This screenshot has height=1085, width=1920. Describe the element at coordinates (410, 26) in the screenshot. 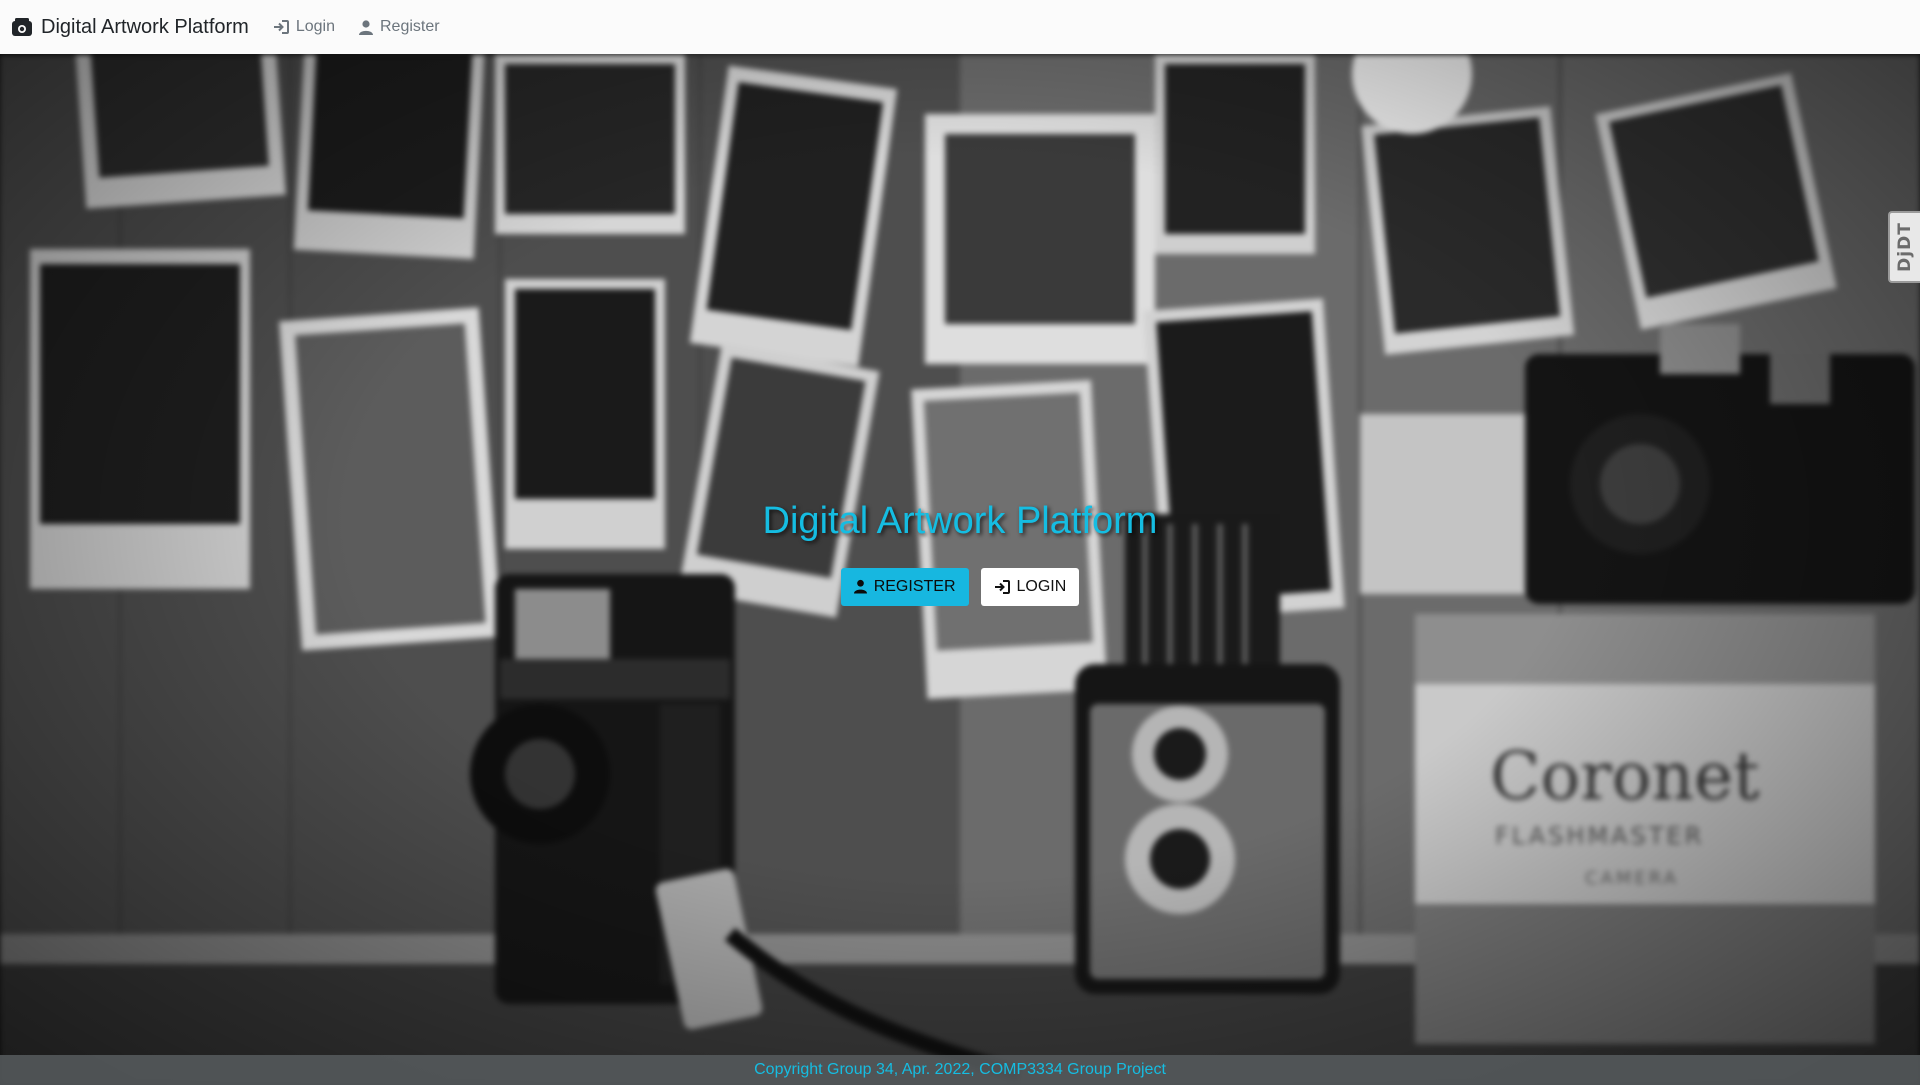

I see `nav-register-label: Register` at that location.